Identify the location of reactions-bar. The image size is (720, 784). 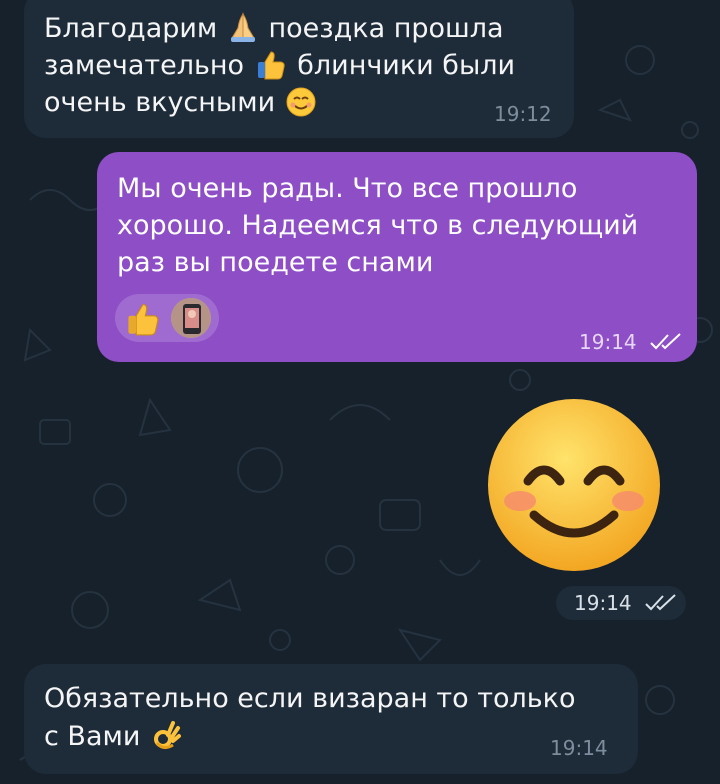
(167, 318).